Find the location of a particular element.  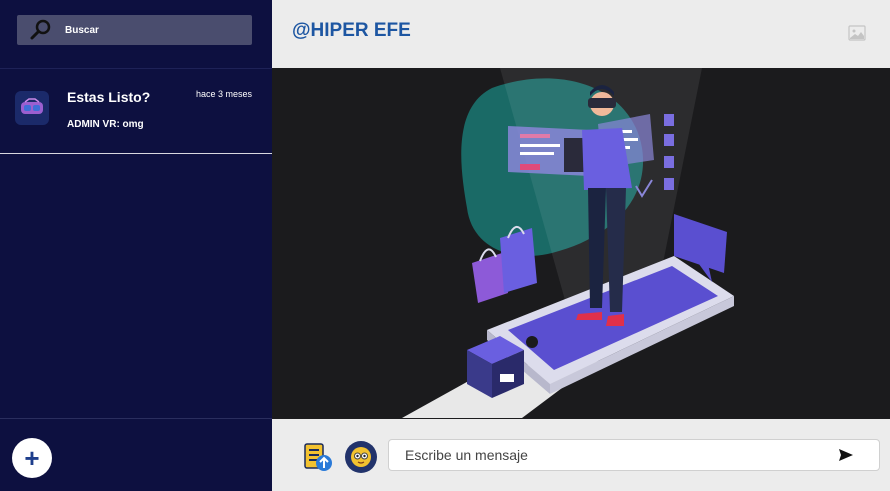

add-chat-button: + is located at coordinates (32, 458).